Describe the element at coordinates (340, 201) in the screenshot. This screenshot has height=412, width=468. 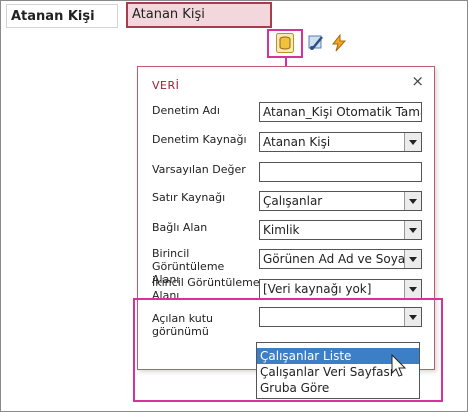
I see `row-source-dropdown: Çalışanlar` at that location.